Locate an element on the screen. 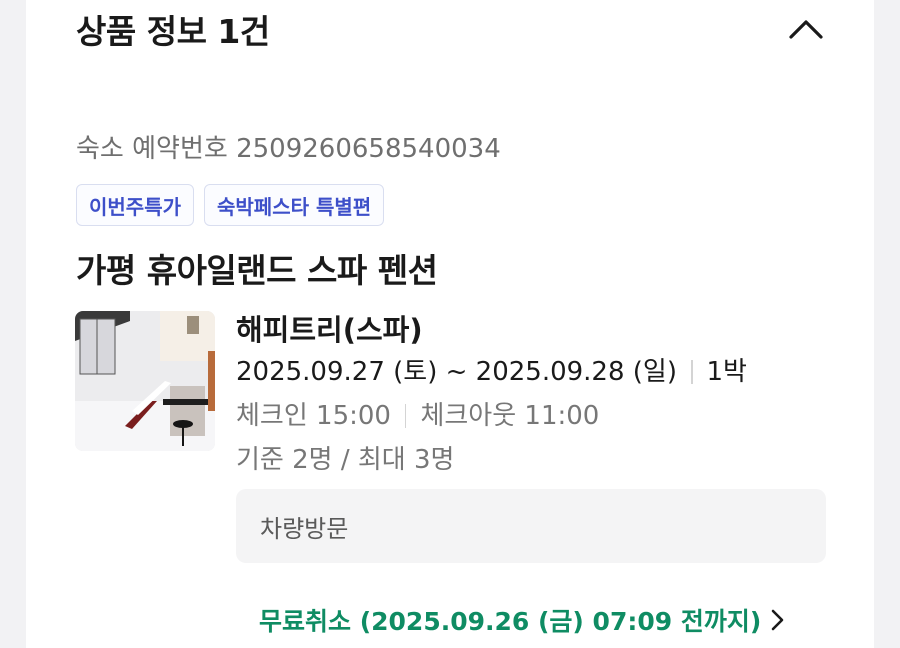 This screenshot has height=648, width=900. date-range: 2025.09.27 (토) ~ 2025.09.28 (일) is located at coordinates (456, 372).